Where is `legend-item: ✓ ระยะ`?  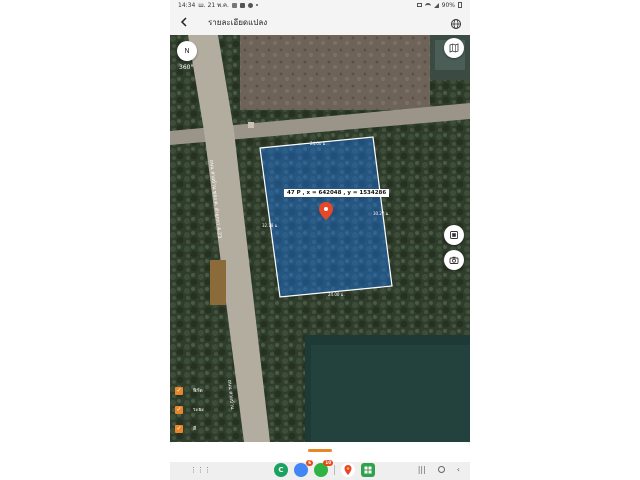 legend-item: ✓ ระยะ is located at coordinates (189, 410).